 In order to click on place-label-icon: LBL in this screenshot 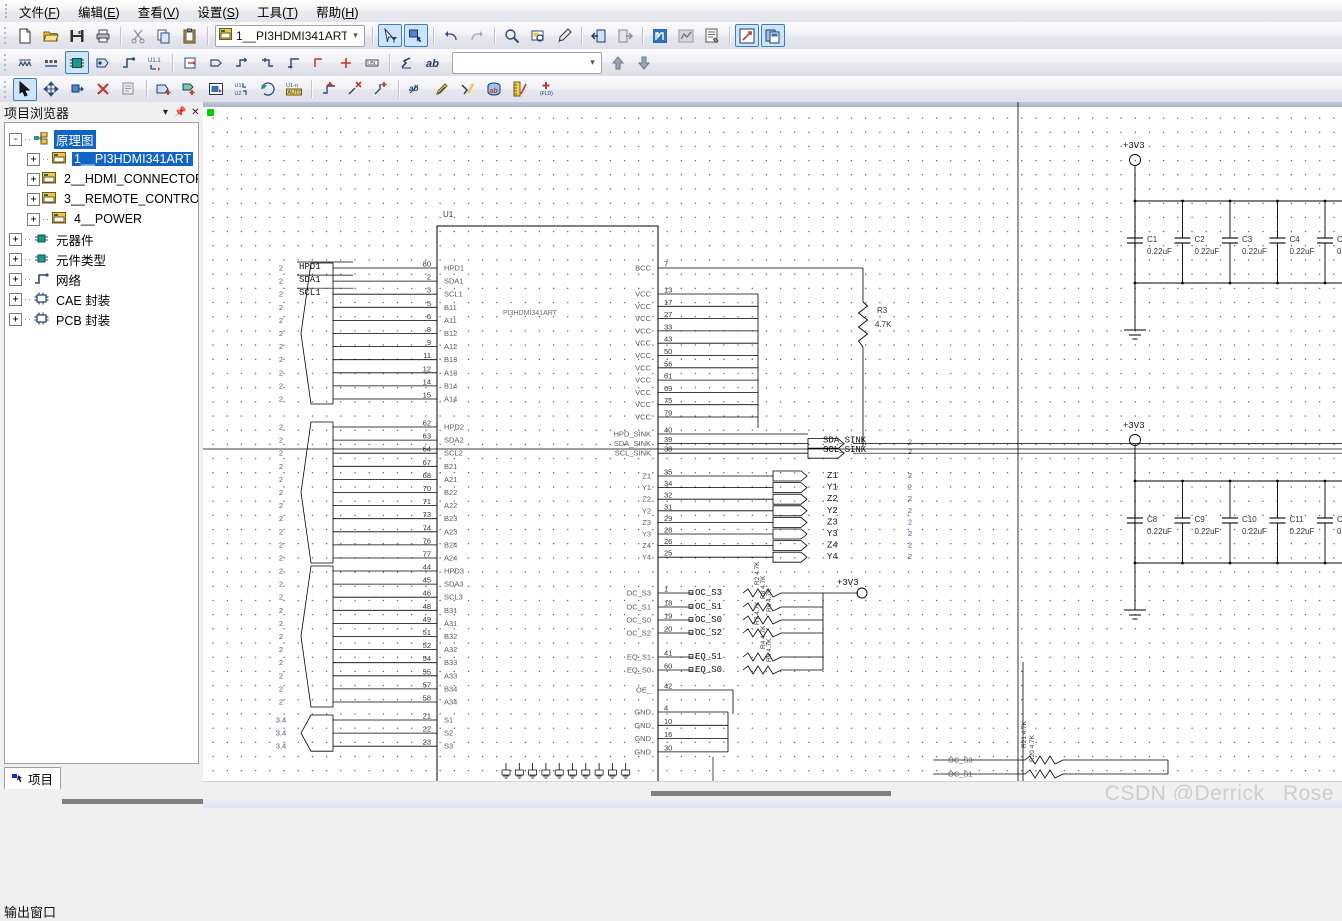, I will do `click(372, 62)`.